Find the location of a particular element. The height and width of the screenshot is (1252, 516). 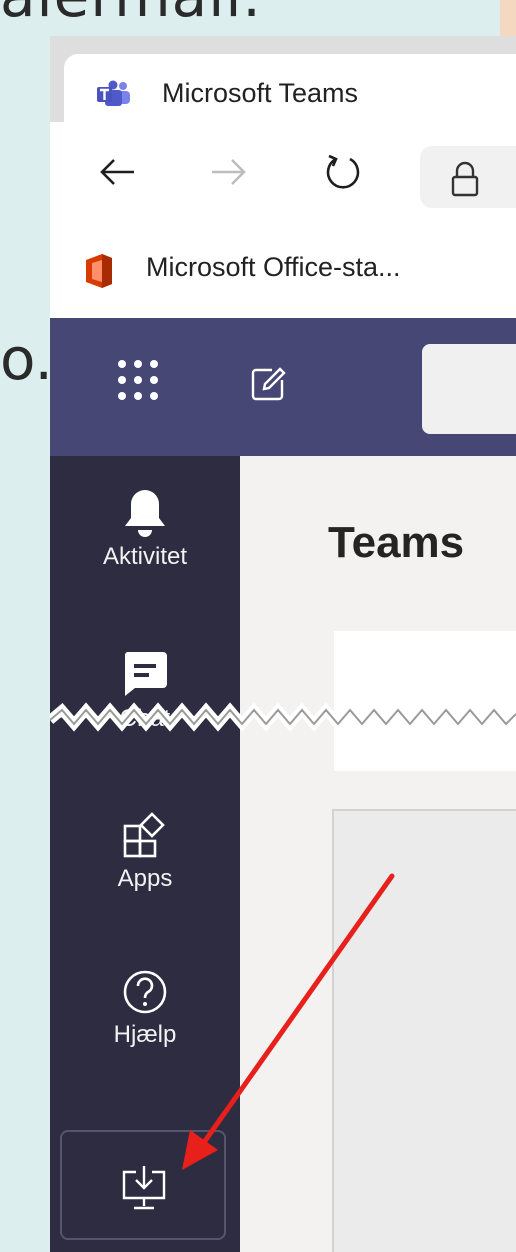

rail-label: Apps is located at coordinates (145, 878).